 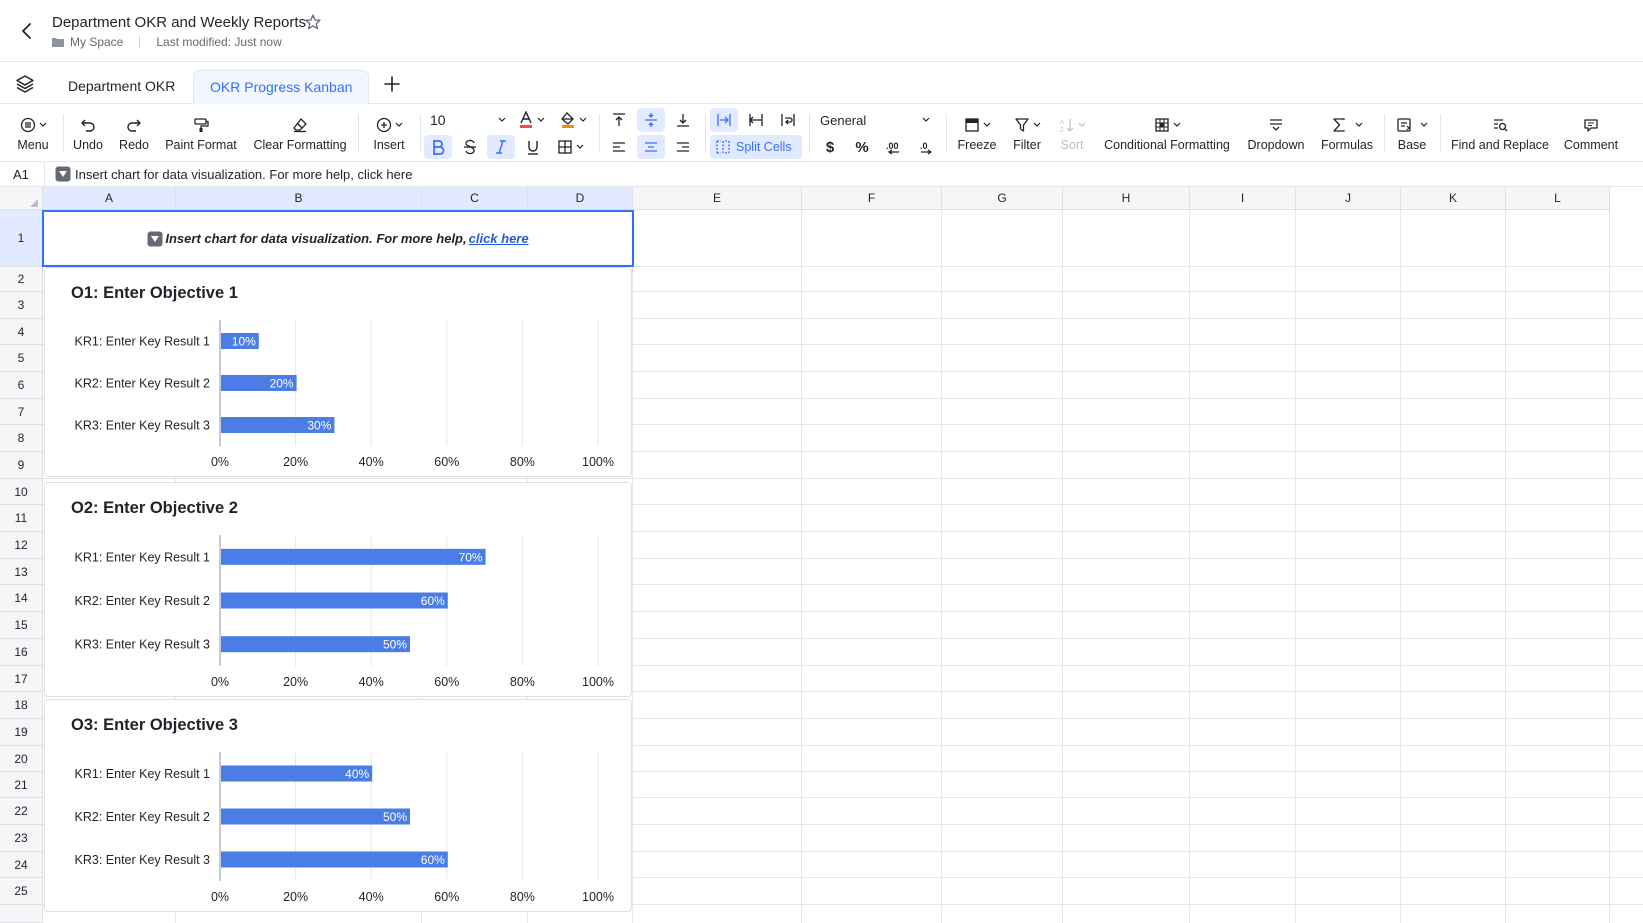 What do you see at coordinates (21, 785) in the screenshot?
I see `row-header-21: 21` at bounding box center [21, 785].